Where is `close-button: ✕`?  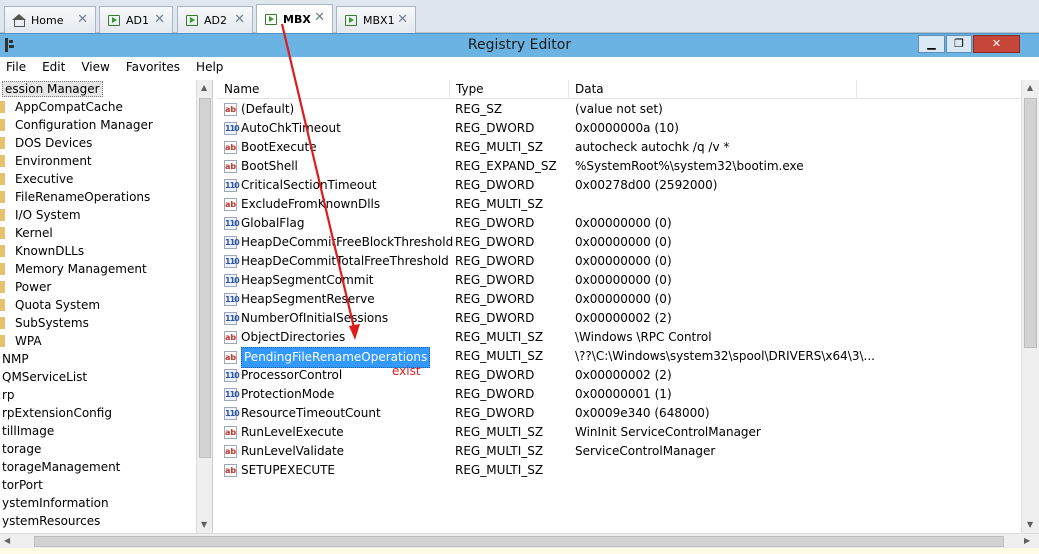 close-button: ✕ is located at coordinates (996, 44).